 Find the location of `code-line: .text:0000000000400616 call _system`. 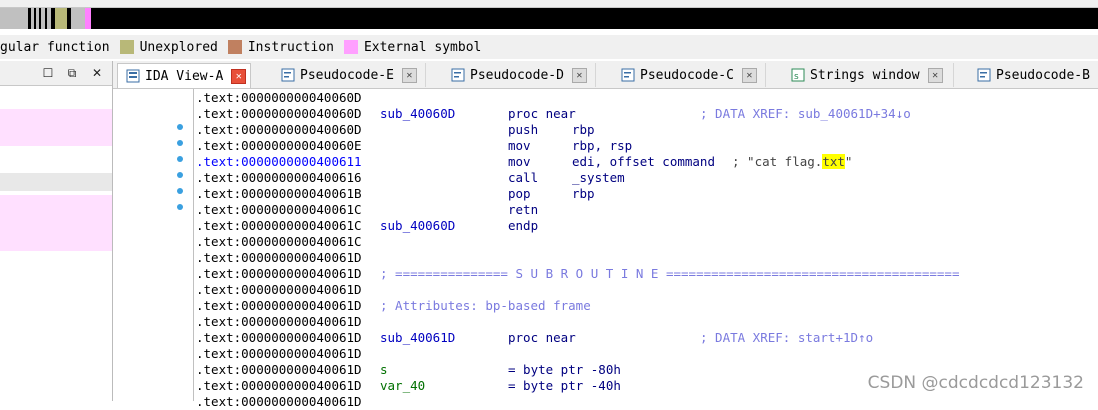

code-line: .text:0000000000400616 call _system is located at coordinates (646, 178).